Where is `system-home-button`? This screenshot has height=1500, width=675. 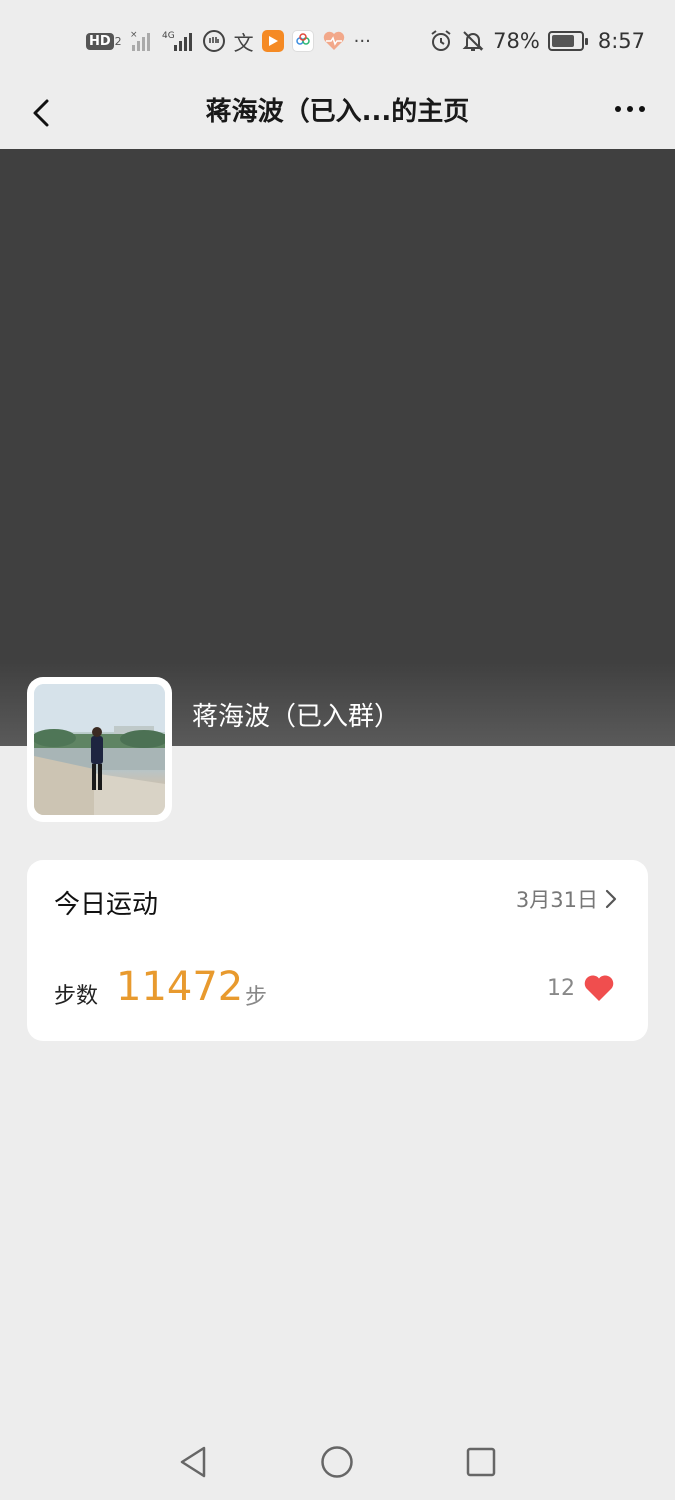 system-home-button is located at coordinates (337, 1462).